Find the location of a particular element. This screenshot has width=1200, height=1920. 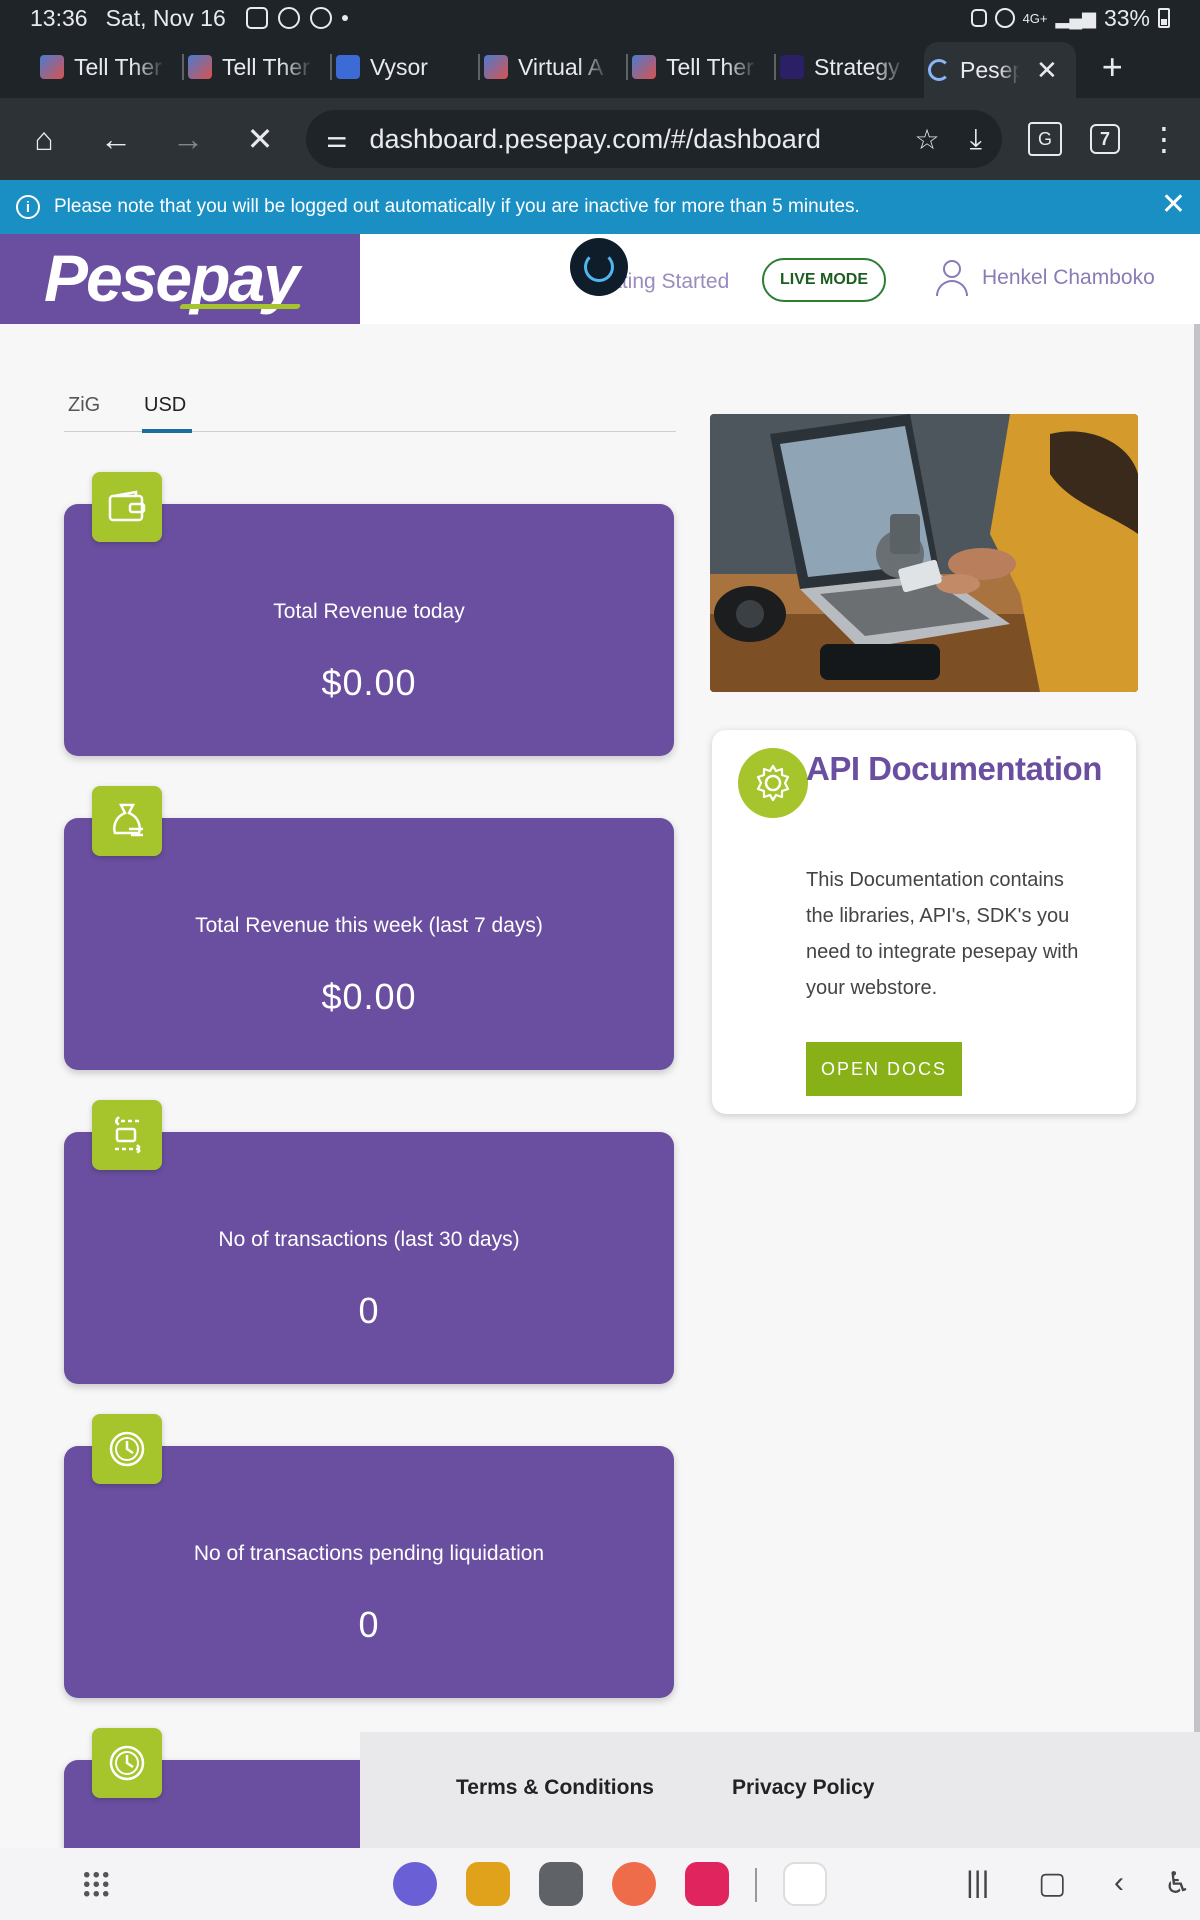

battery-icon is located at coordinates (1164, 18).